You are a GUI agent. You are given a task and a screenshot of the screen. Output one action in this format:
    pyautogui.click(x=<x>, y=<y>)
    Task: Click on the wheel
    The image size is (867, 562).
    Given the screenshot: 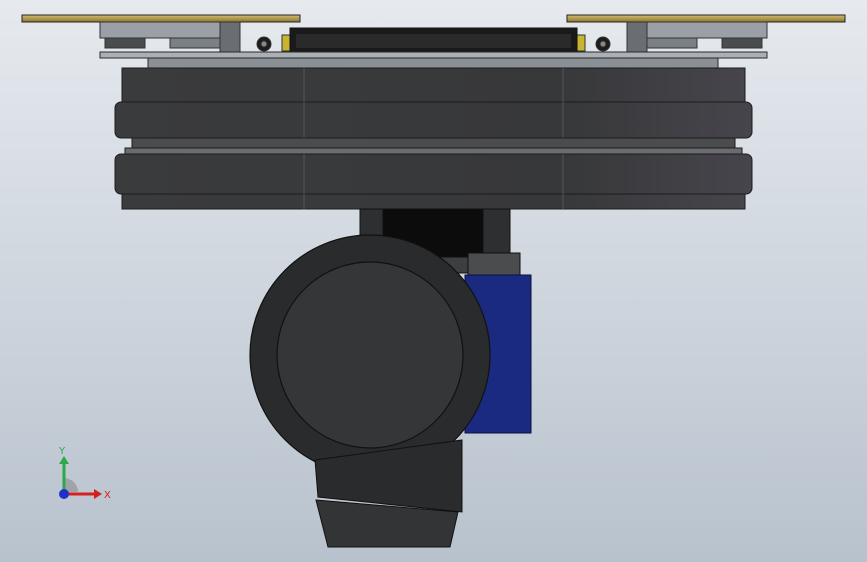 What is the action you would take?
    pyautogui.click(x=370, y=355)
    